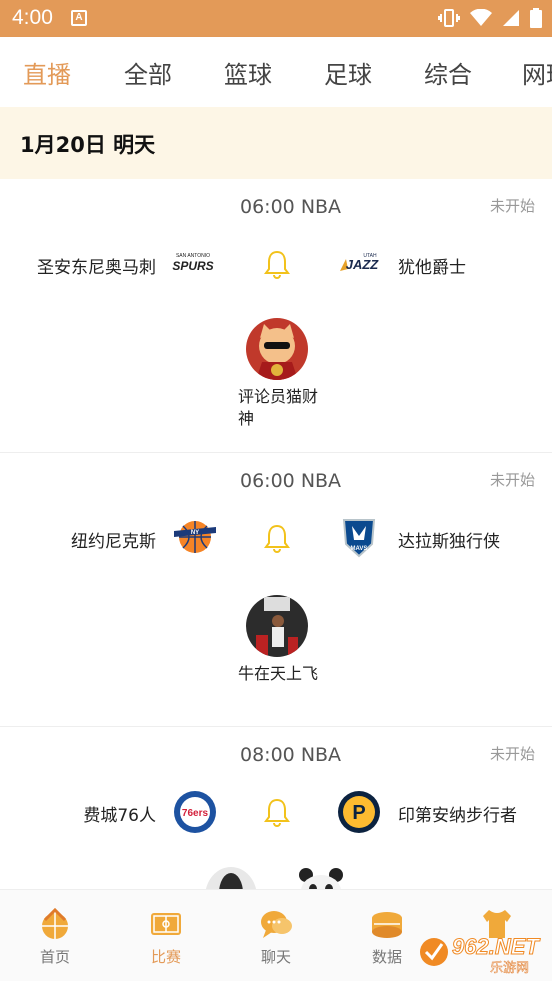 This screenshot has width=552, height=981. What do you see at coordinates (536, 18) in the screenshot?
I see `battery-icon` at bounding box center [536, 18].